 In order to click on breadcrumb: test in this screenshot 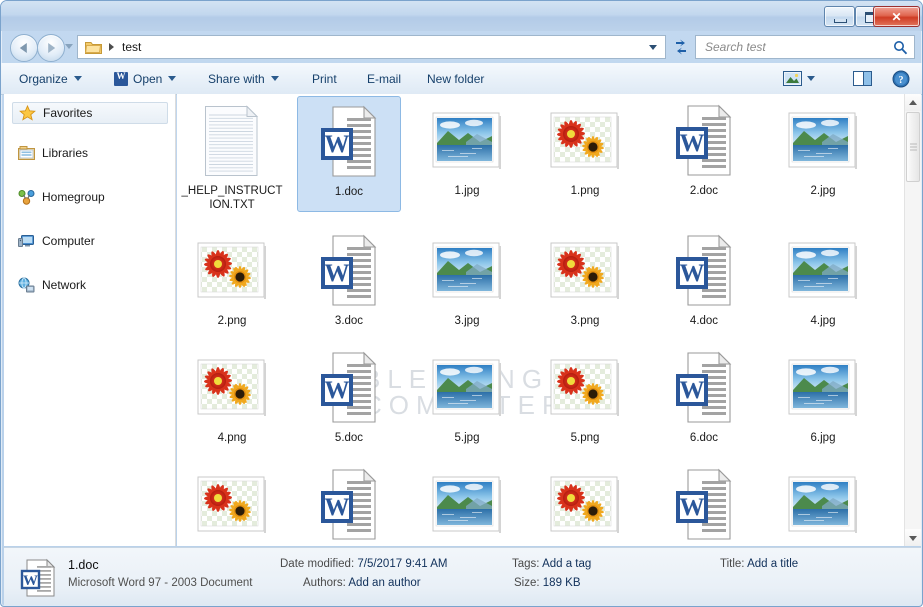, I will do `click(131, 47)`.